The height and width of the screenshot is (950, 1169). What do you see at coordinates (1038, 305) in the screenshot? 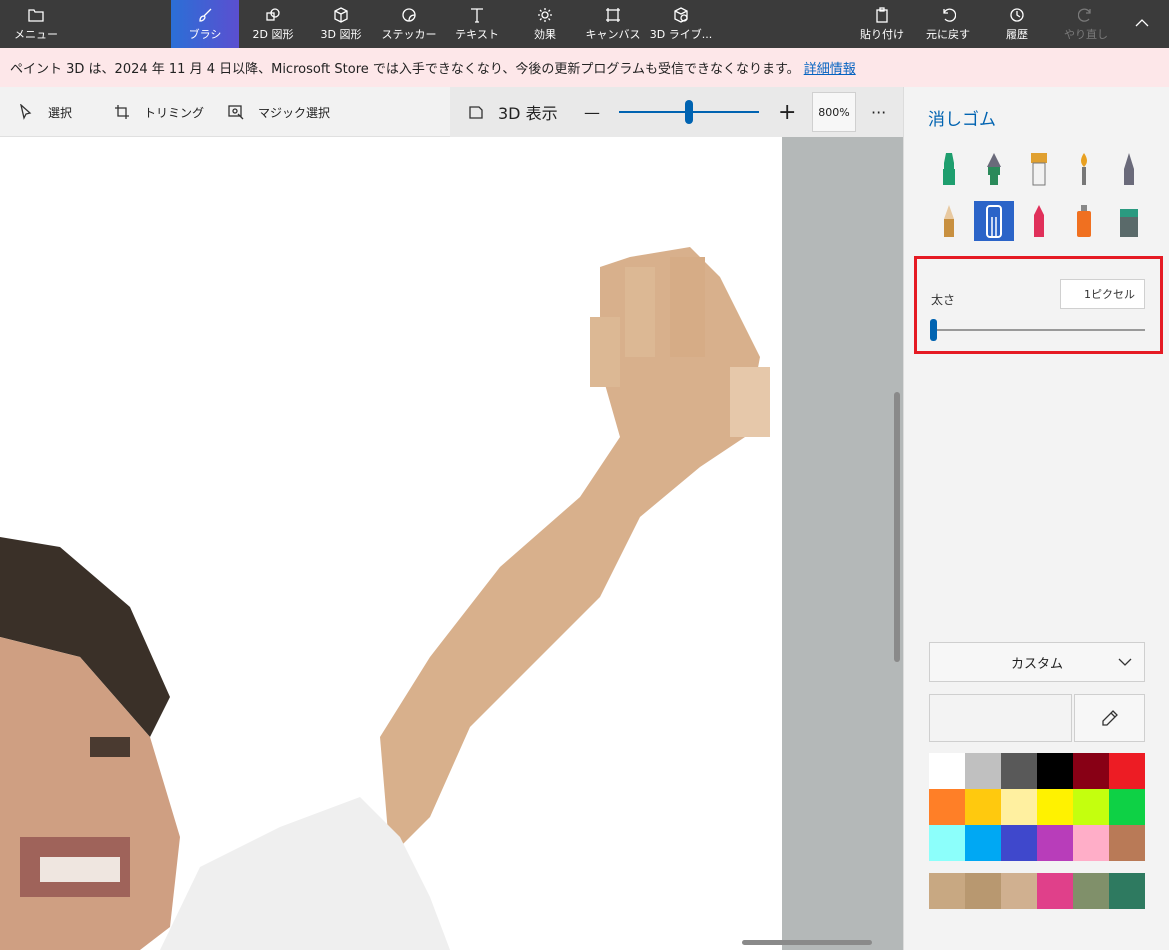
I see `thickness-settings: 太さ 1ピクセル` at bounding box center [1038, 305].